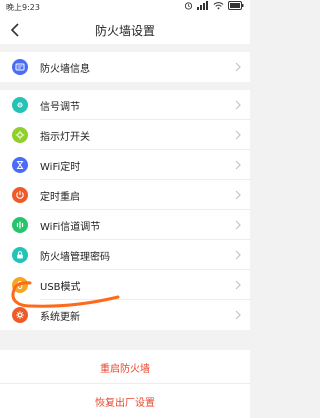 This screenshot has height=418, width=320. Describe the element at coordinates (236, 5) in the screenshot. I see `battery-icon` at that location.